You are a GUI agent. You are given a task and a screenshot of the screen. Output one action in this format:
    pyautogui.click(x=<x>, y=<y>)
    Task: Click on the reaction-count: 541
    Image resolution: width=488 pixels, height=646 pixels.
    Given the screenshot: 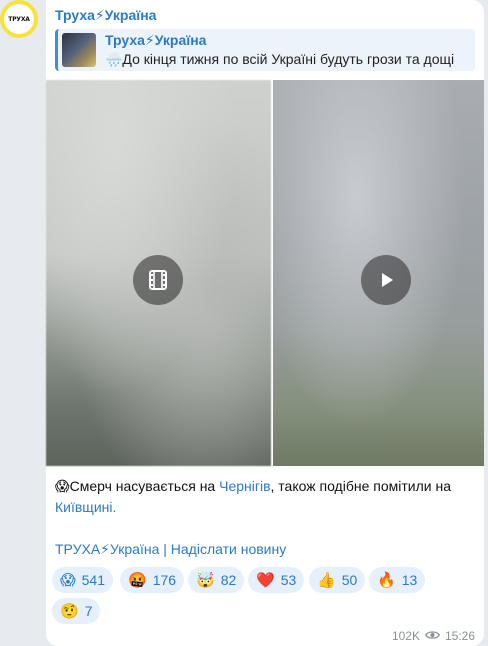 What is the action you would take?
    pyautogui.click(x=93, y=580)
    